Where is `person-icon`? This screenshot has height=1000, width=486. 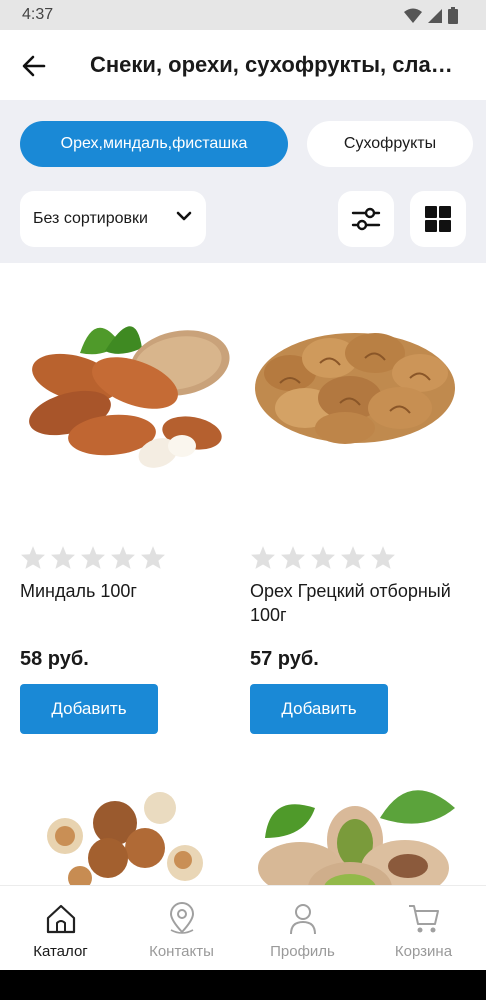
person-icon is located at coordinates (303, 919).